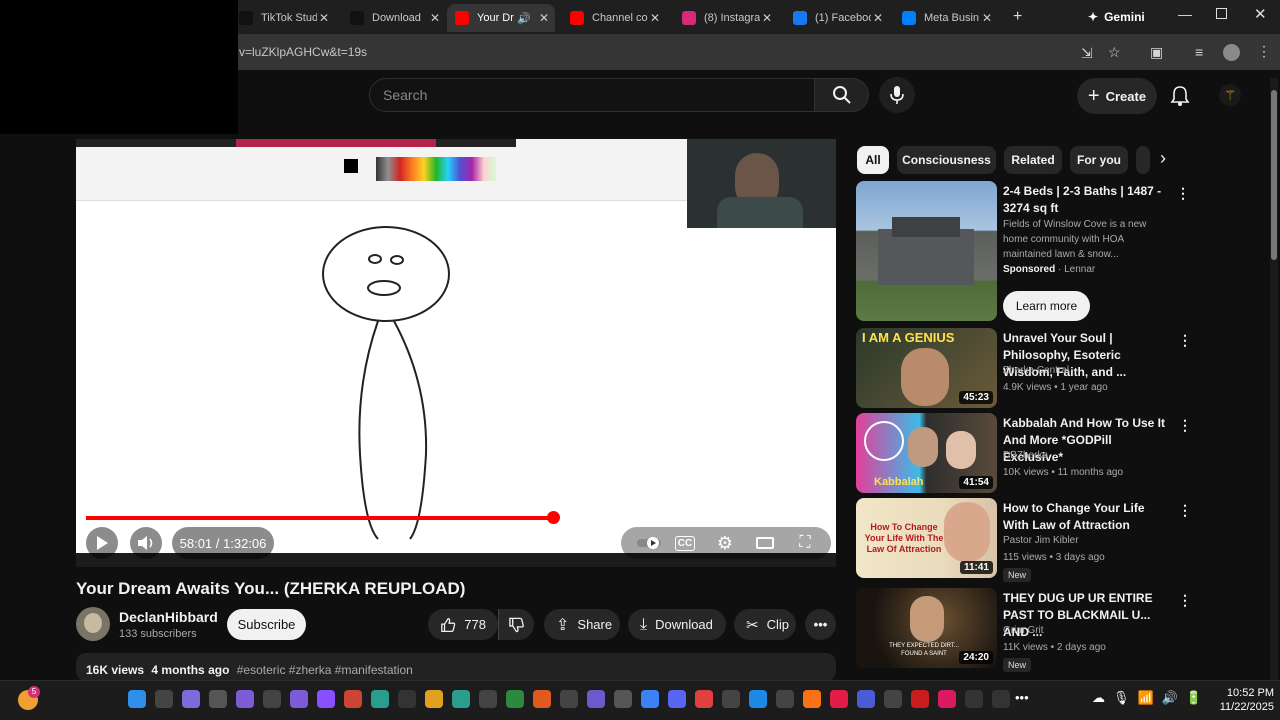  Describe the element at coordinates (303, 52) in the screenshot. I see `url-field: v=luZKlpAGHCw&t=19s` at that location.